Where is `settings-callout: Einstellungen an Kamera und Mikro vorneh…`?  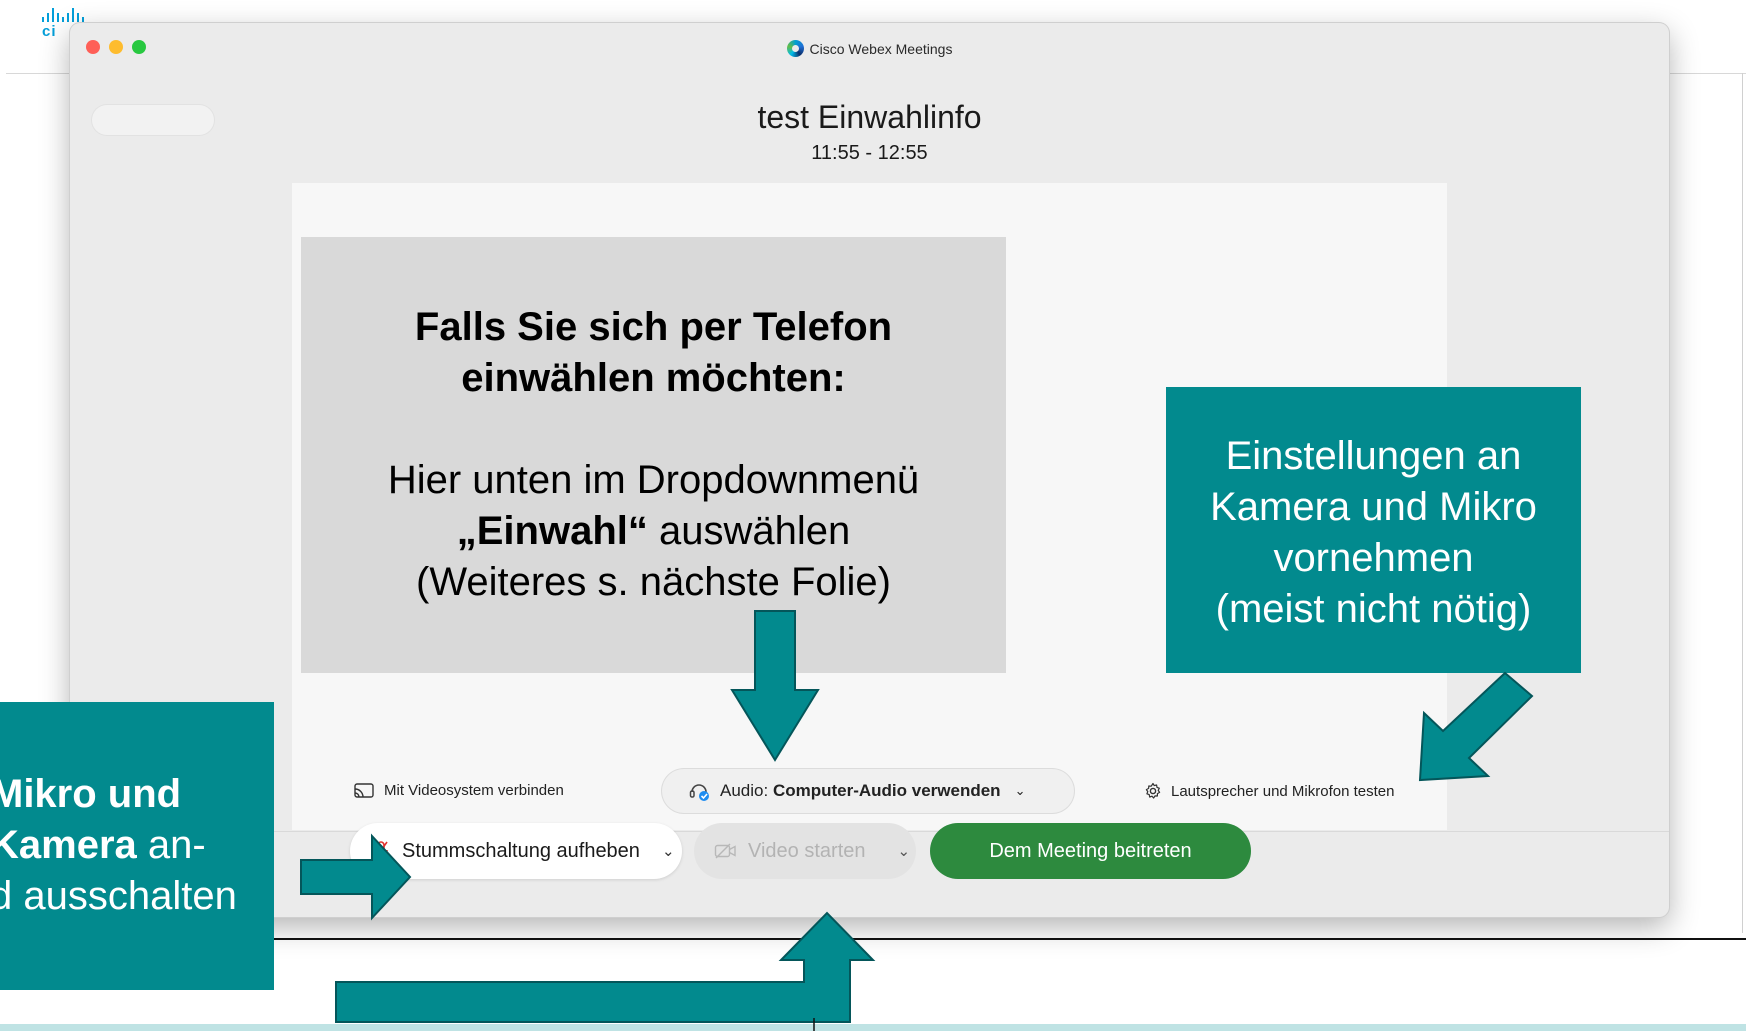 settings-callout: Einstellungen an Kamera und Mikro vorneh… is located at coordinates (1373, 530).